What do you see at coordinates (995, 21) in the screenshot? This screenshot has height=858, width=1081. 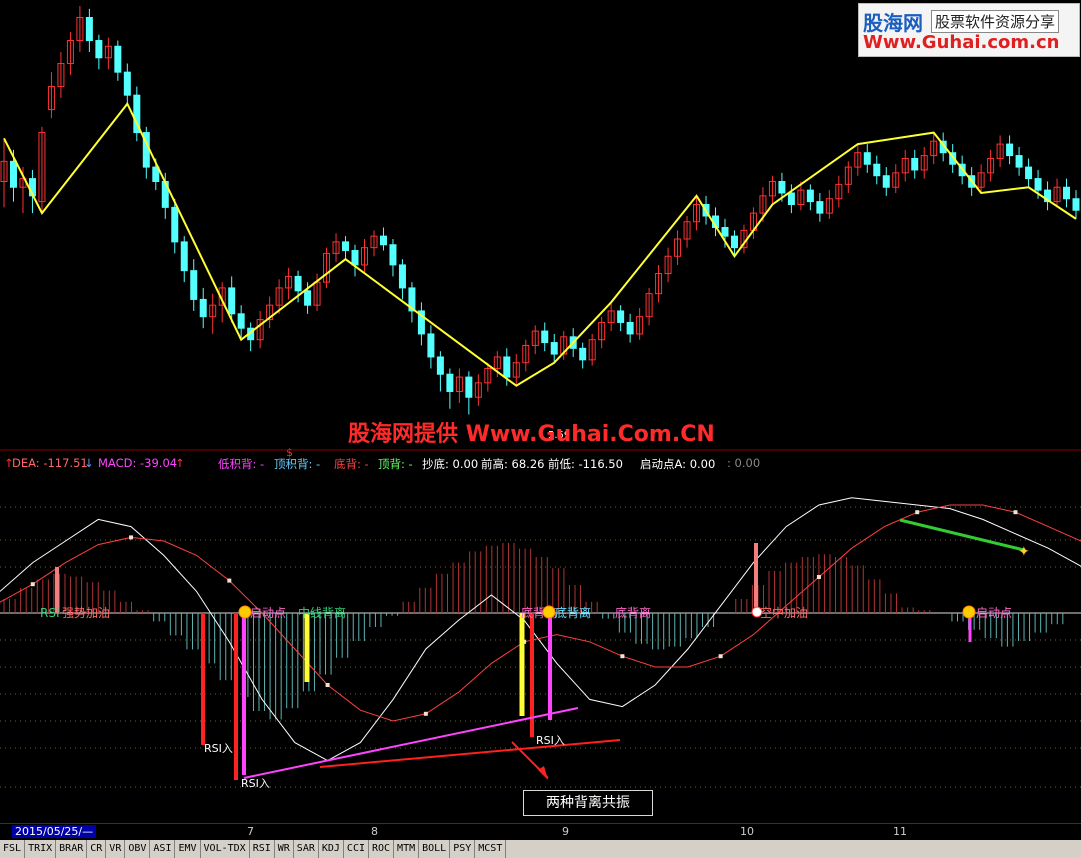 I see `logo-tagline: 股票软件资源分享` at bounding box center [995, 21].